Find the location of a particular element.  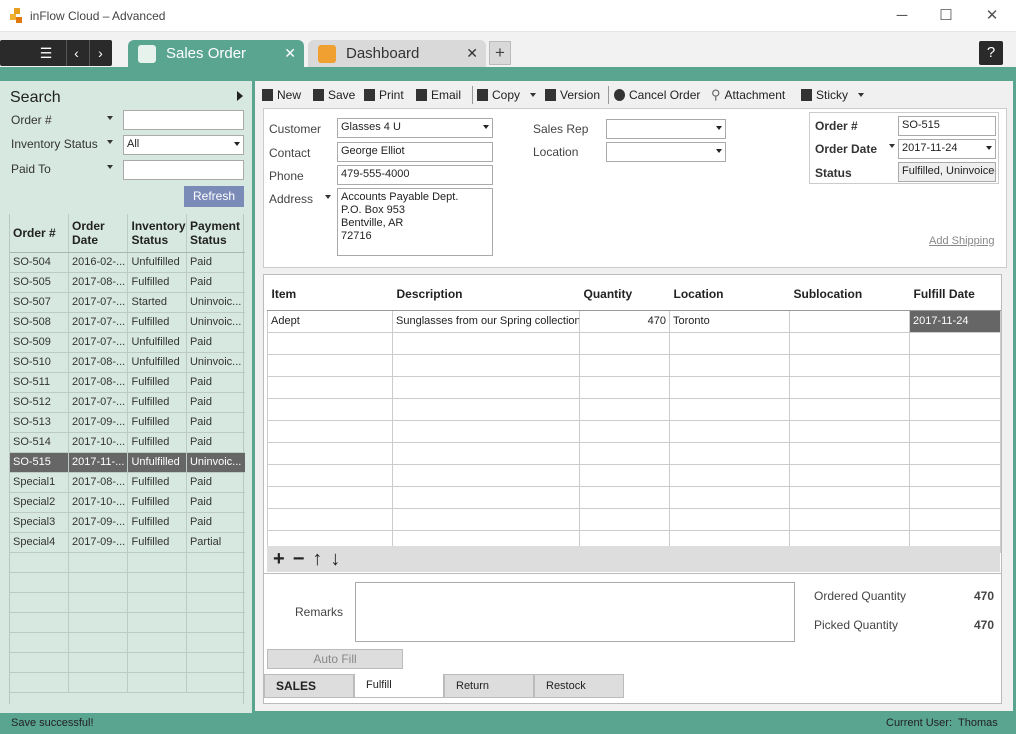

menu-icon: ☰ is located at coordinates (46, 53).